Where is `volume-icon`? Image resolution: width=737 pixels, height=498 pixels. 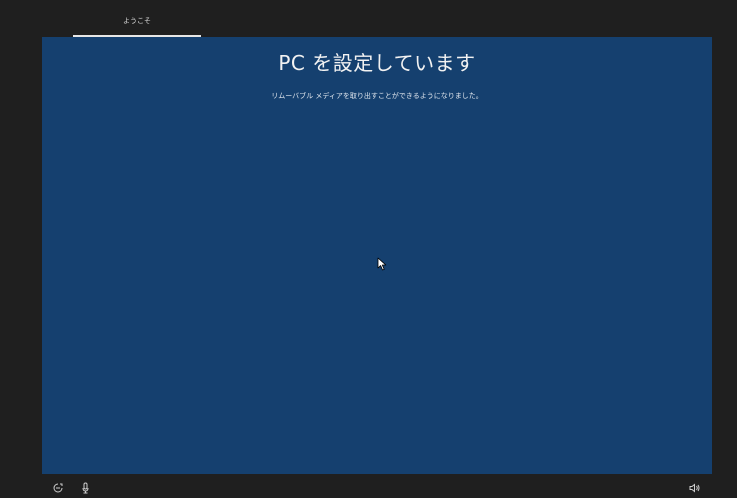
volume-icon is located at coordinates (695, 488).